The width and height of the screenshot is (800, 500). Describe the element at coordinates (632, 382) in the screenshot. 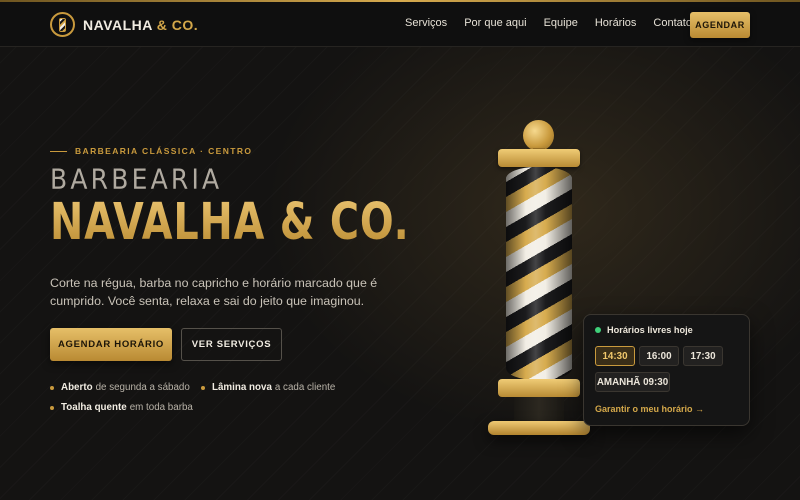

I see `time-slot-tomorrow: AMANHÃ 09:30` at that location.